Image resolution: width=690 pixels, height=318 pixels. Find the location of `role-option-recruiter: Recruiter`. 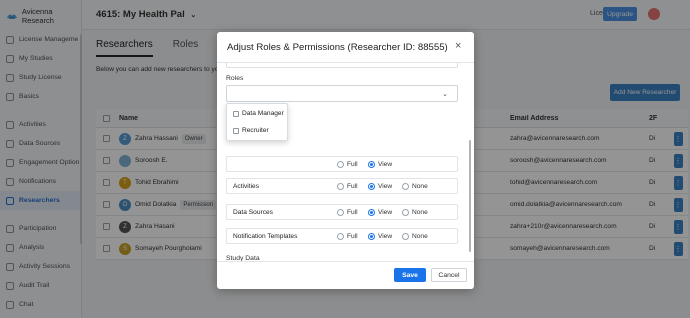

role-option-recruiter: Recruiter is located at coordinates (251, 130).